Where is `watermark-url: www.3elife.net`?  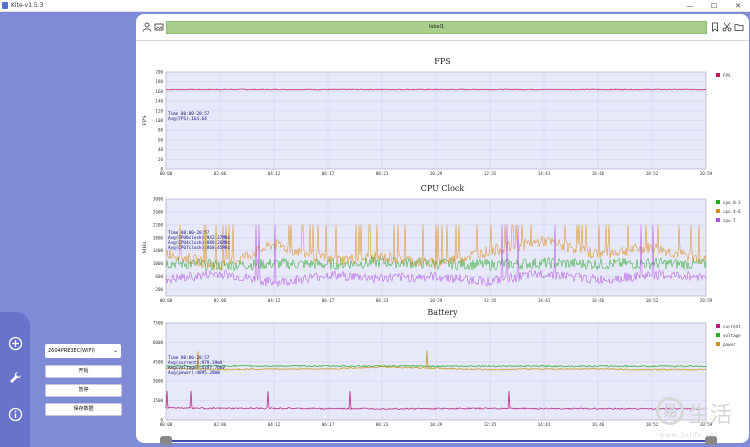
watermark-url: www.3elife.net is located at coordinates (689, 435).